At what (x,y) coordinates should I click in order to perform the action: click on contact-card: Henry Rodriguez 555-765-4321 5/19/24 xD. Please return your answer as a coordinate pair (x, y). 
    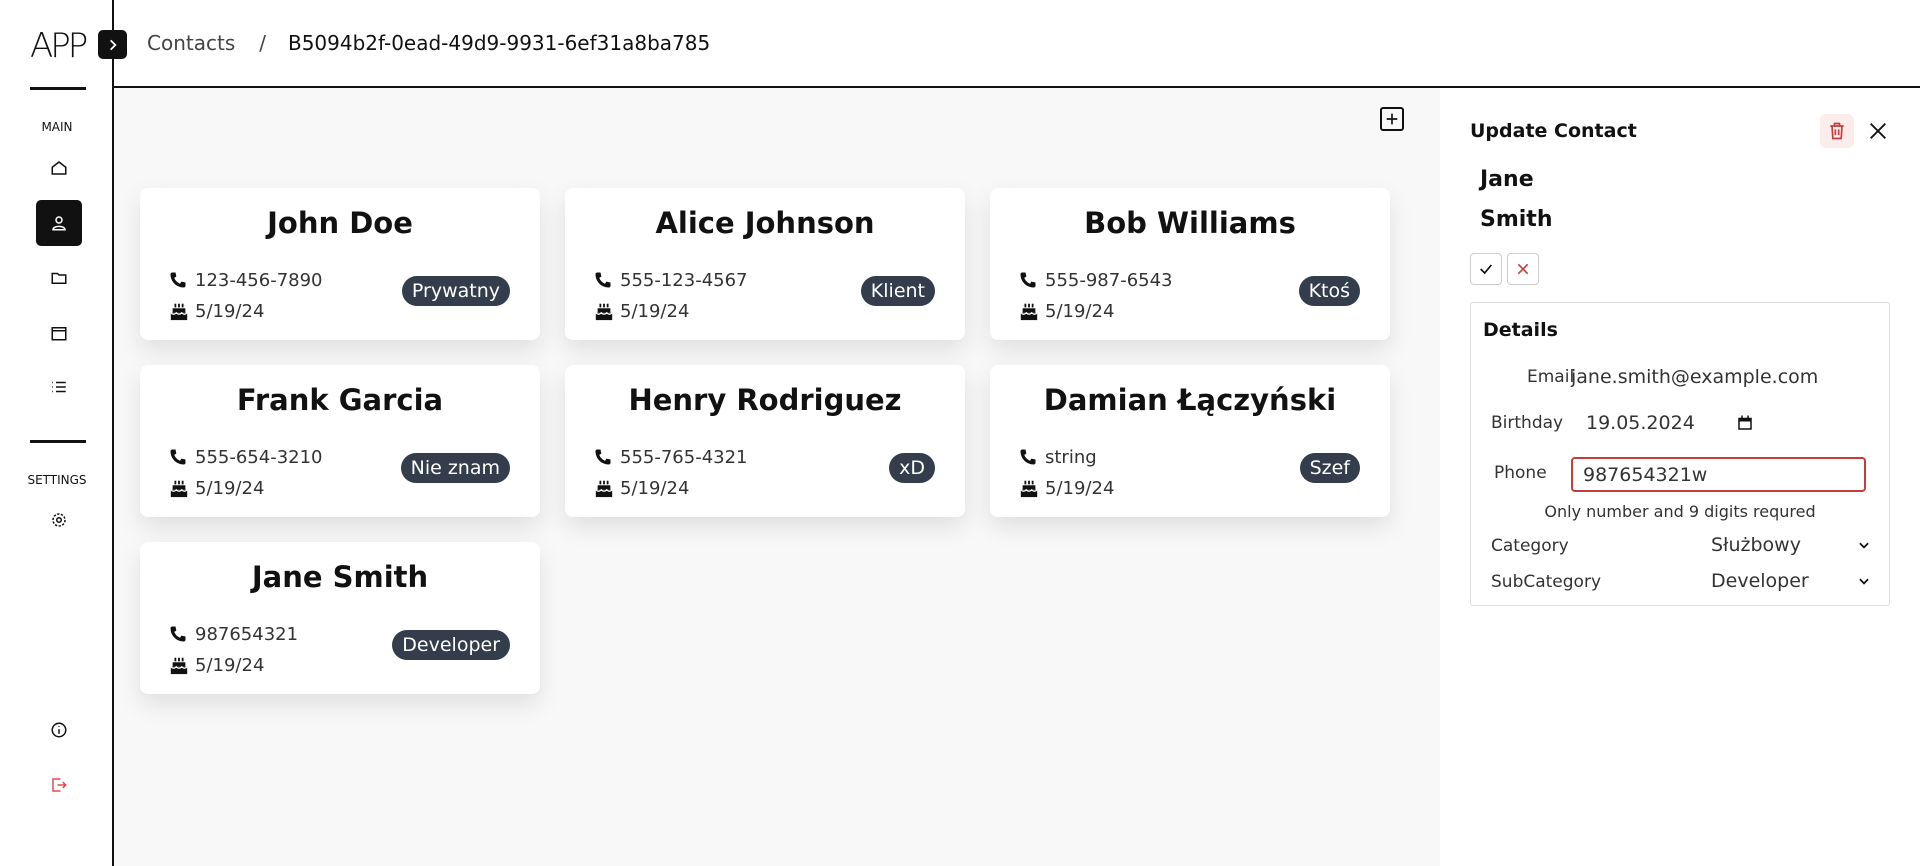
    Looking at the image, I should click on (765, 441).